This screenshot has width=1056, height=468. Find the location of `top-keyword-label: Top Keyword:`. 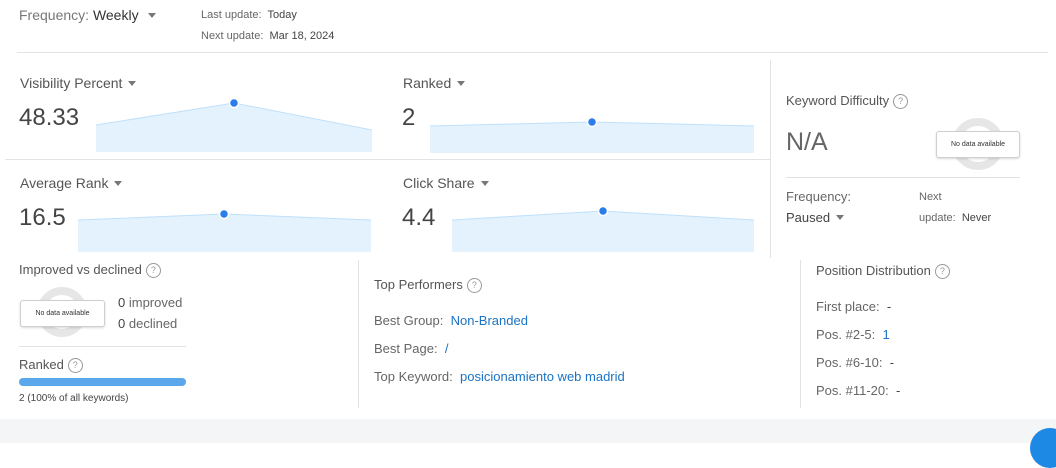

top-keyword-label: Top Keyword: is located at coordinates (413, 376).